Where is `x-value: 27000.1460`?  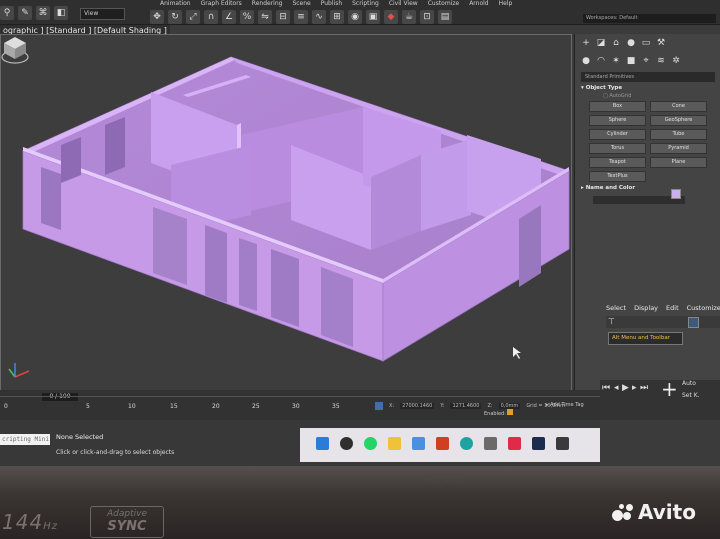
x-value: 27000.1460 is located at coordinates (417, 406).